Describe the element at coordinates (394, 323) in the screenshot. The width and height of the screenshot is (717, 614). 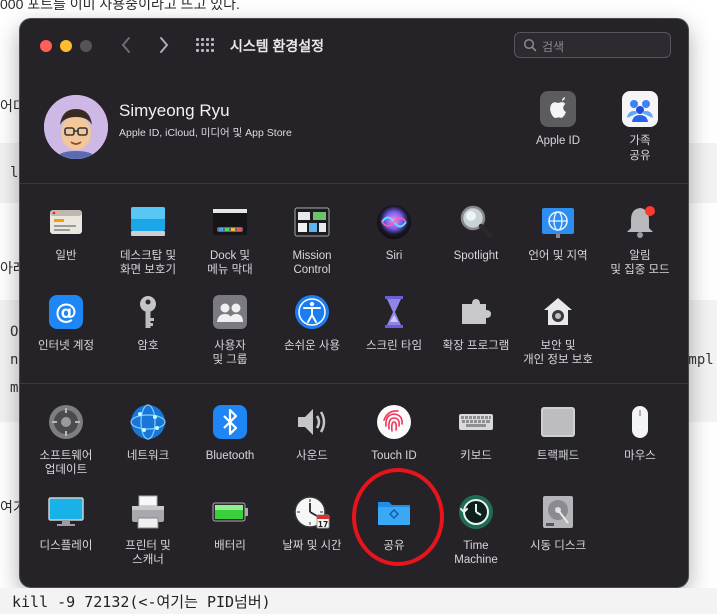
I see `pref-screen-time: 스크린 타임` at that location.